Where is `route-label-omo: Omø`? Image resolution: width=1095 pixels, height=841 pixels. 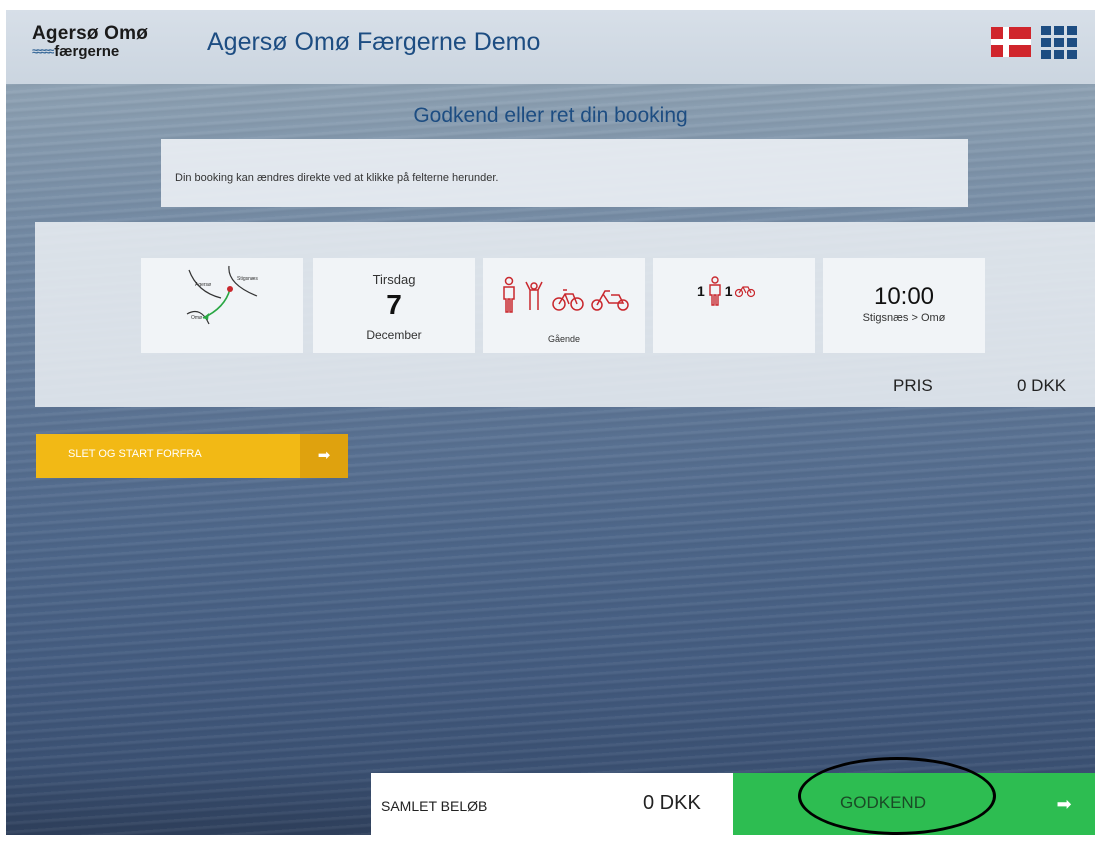
route-label-omo: Omø is located at coordinates (196, 318).